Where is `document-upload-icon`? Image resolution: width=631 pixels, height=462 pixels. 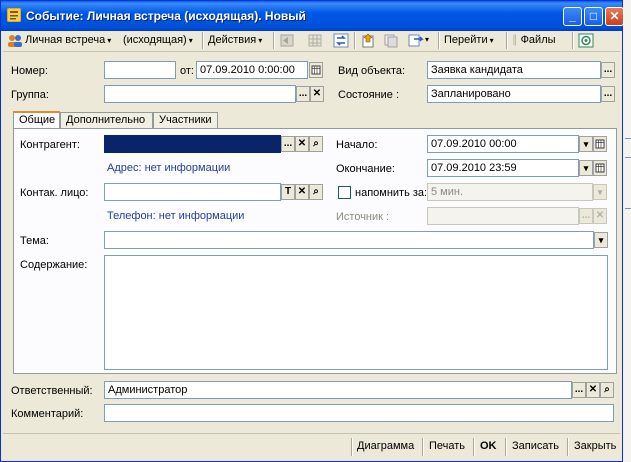 document-upload-icon is located at coordinates (368, 40).